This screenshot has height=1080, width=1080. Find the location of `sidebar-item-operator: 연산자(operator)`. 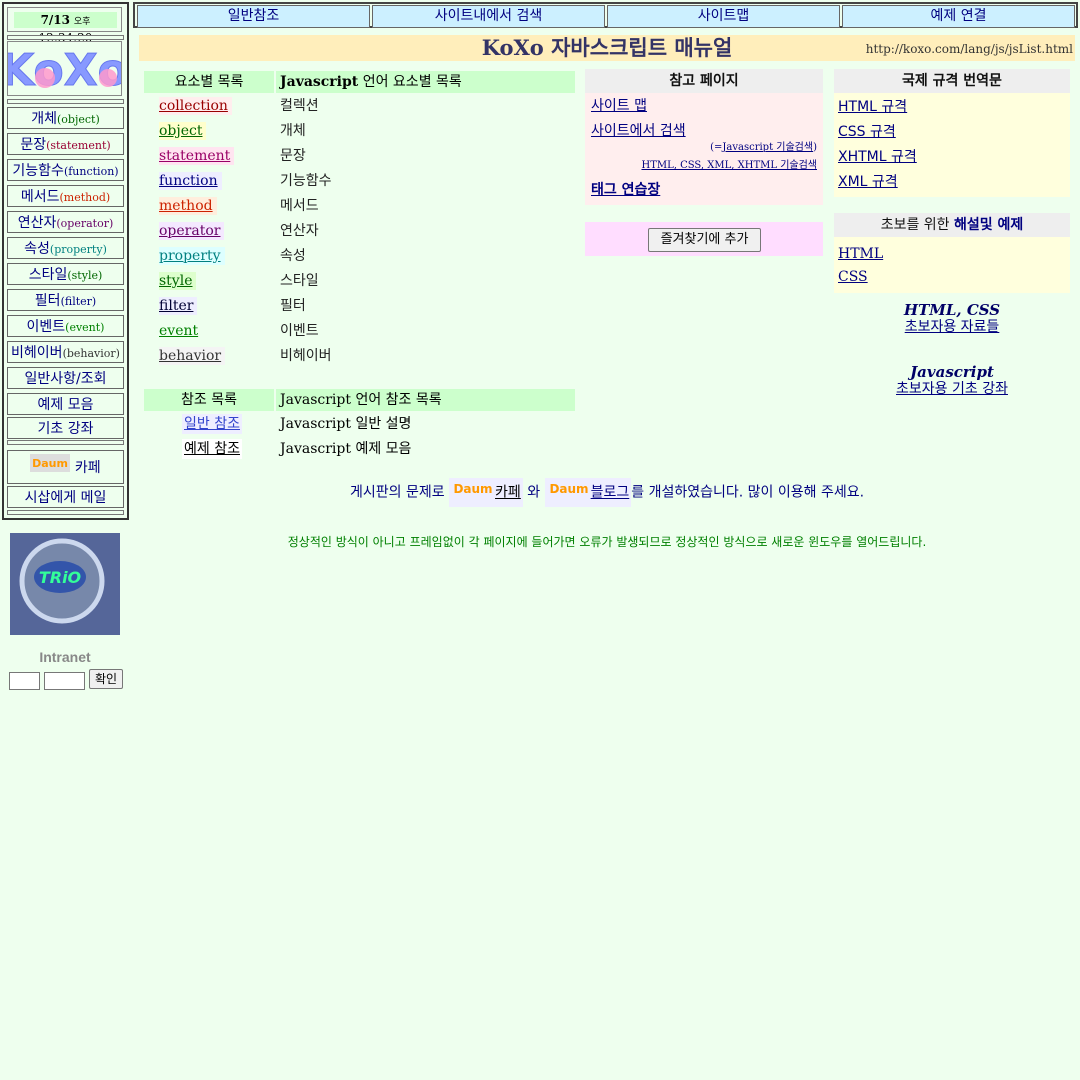

sidebar-item-operator: 연산자(operator) is located at coordinates (65, 222).